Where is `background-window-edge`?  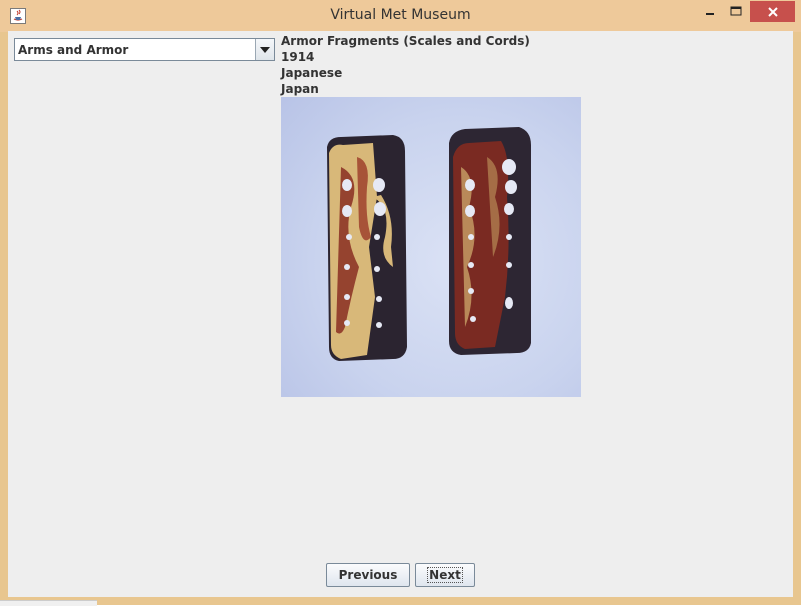
background-window-edge is located at coordinates (48, 603).